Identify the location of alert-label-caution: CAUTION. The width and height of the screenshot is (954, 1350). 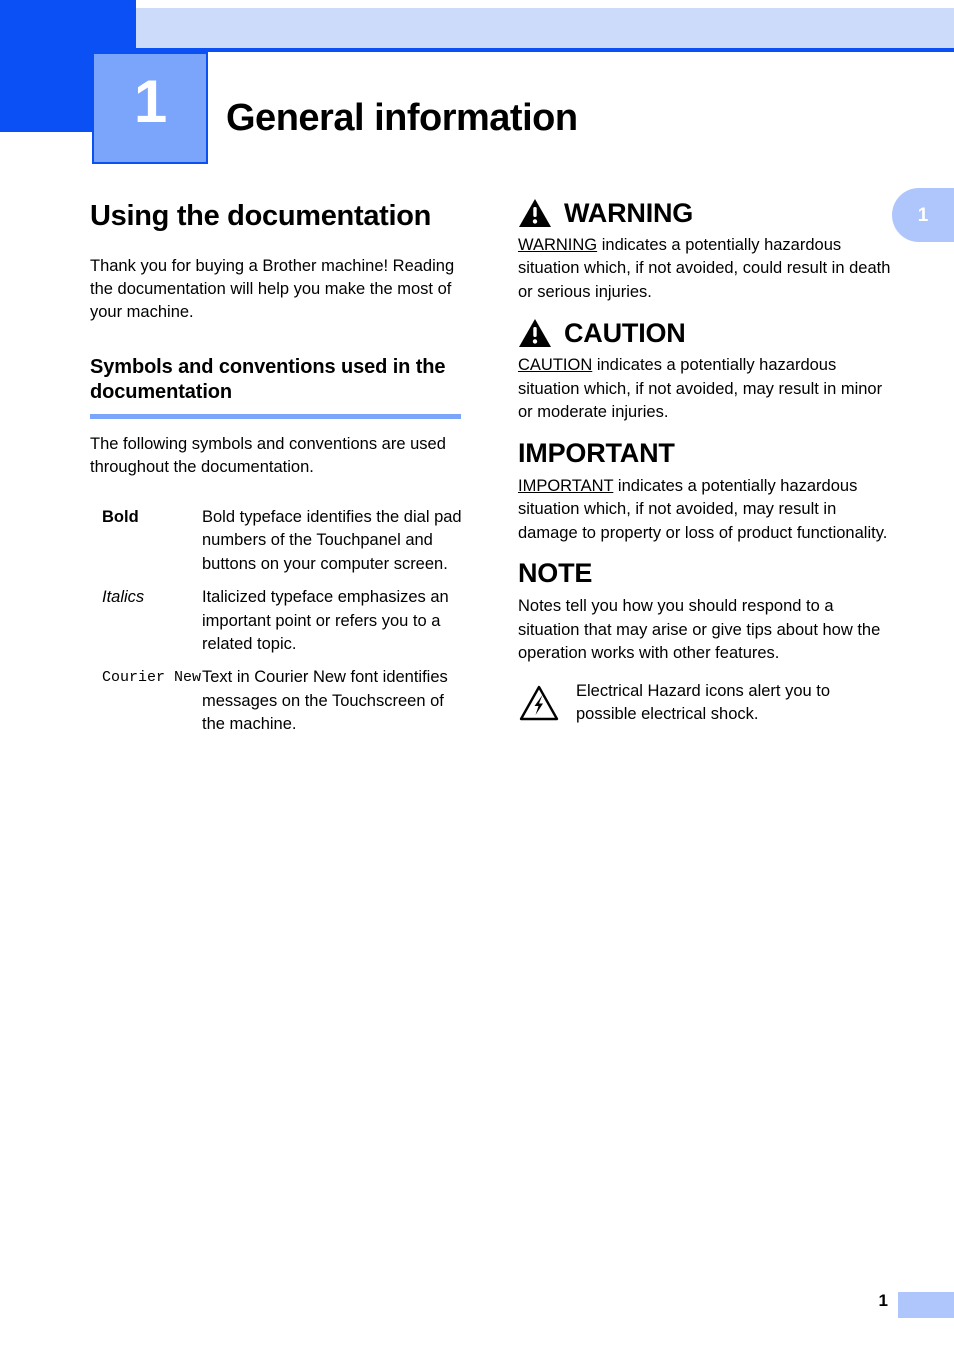
(625, 332).